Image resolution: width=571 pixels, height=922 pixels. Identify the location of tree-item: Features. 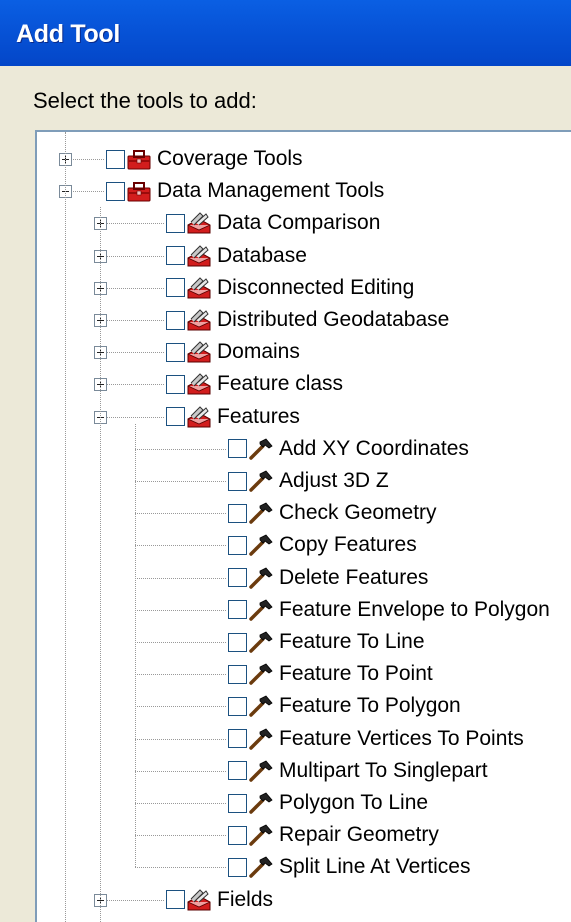
(304, 417).